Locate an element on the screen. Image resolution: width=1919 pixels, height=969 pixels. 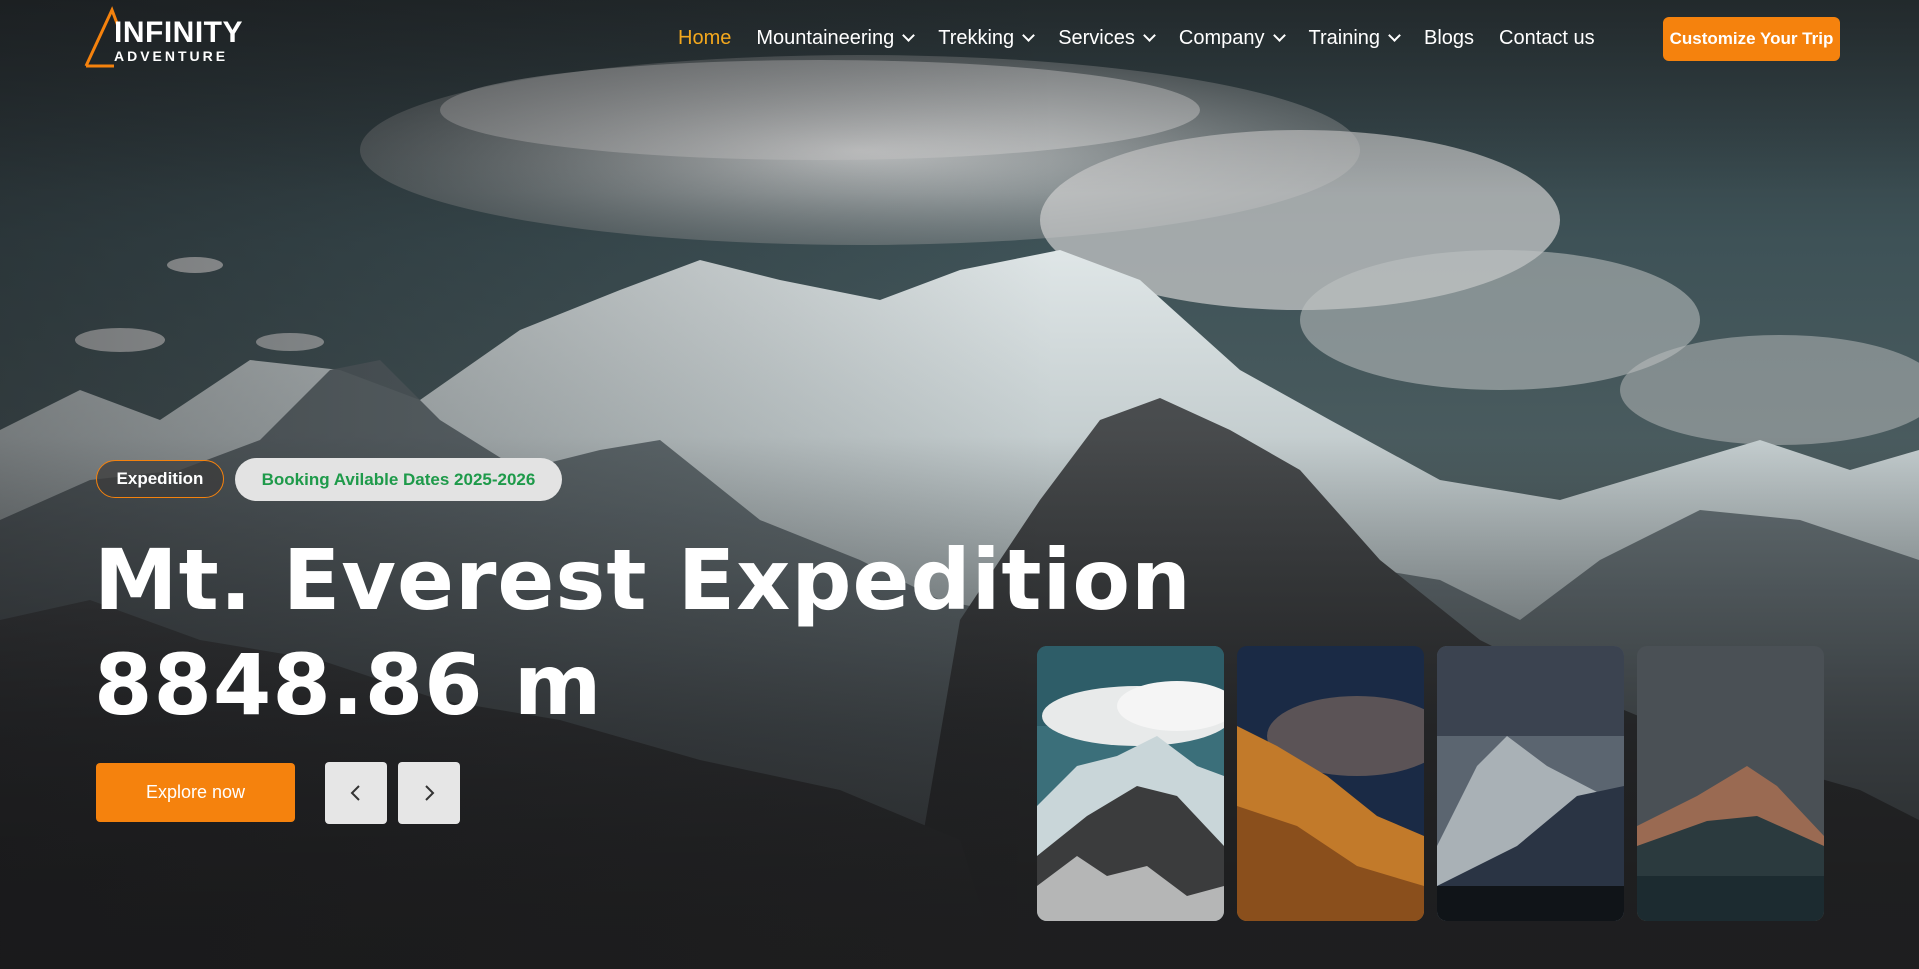
thumbnail-everest-clouds is located at coordinates (1130, 783).